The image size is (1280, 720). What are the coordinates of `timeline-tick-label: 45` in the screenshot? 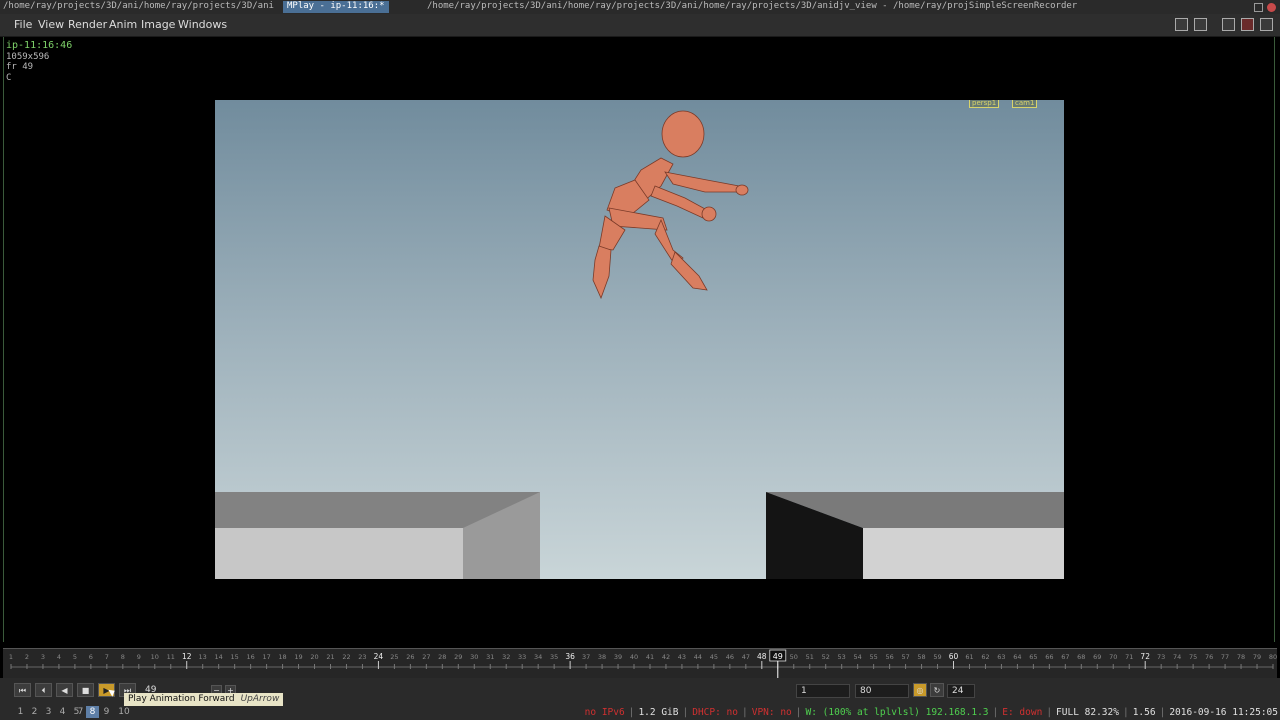 It's located at (714, 657).